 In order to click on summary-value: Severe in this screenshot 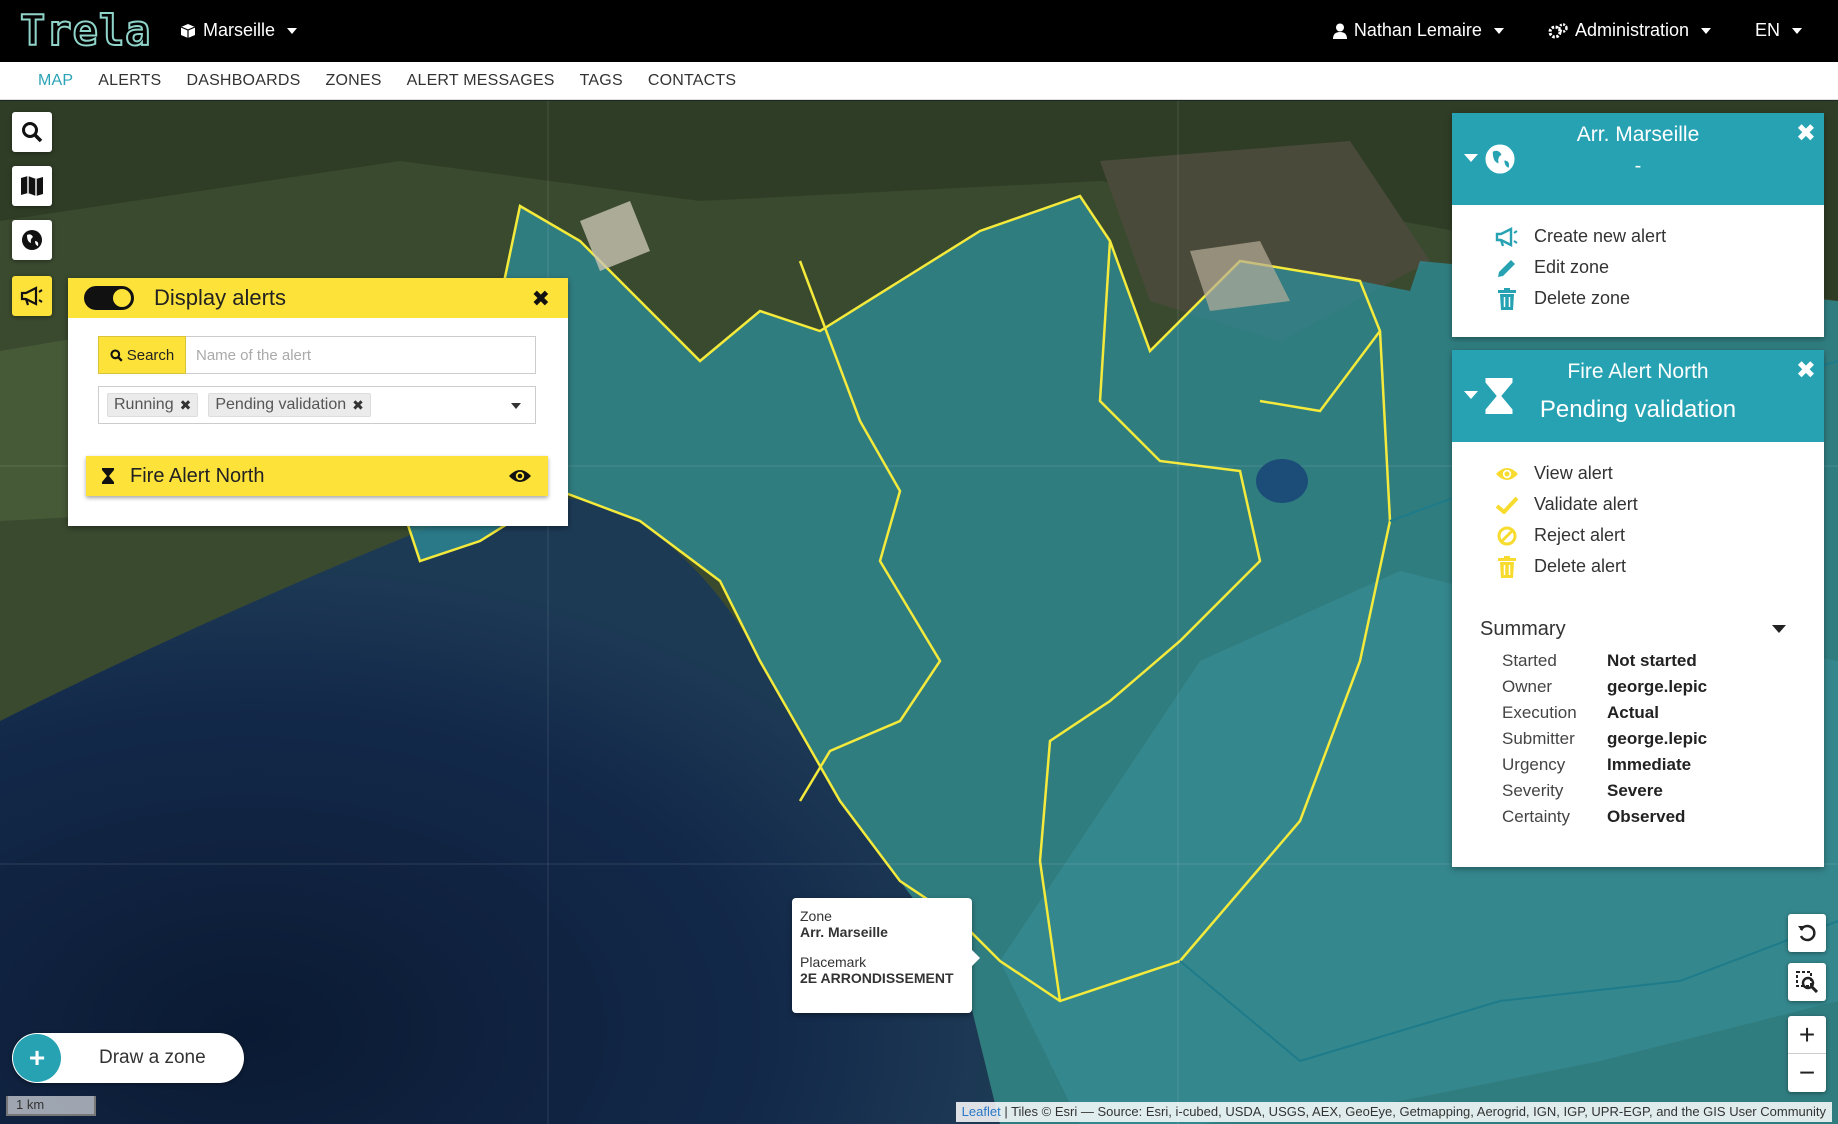, I will do `click(1635, 790)`.